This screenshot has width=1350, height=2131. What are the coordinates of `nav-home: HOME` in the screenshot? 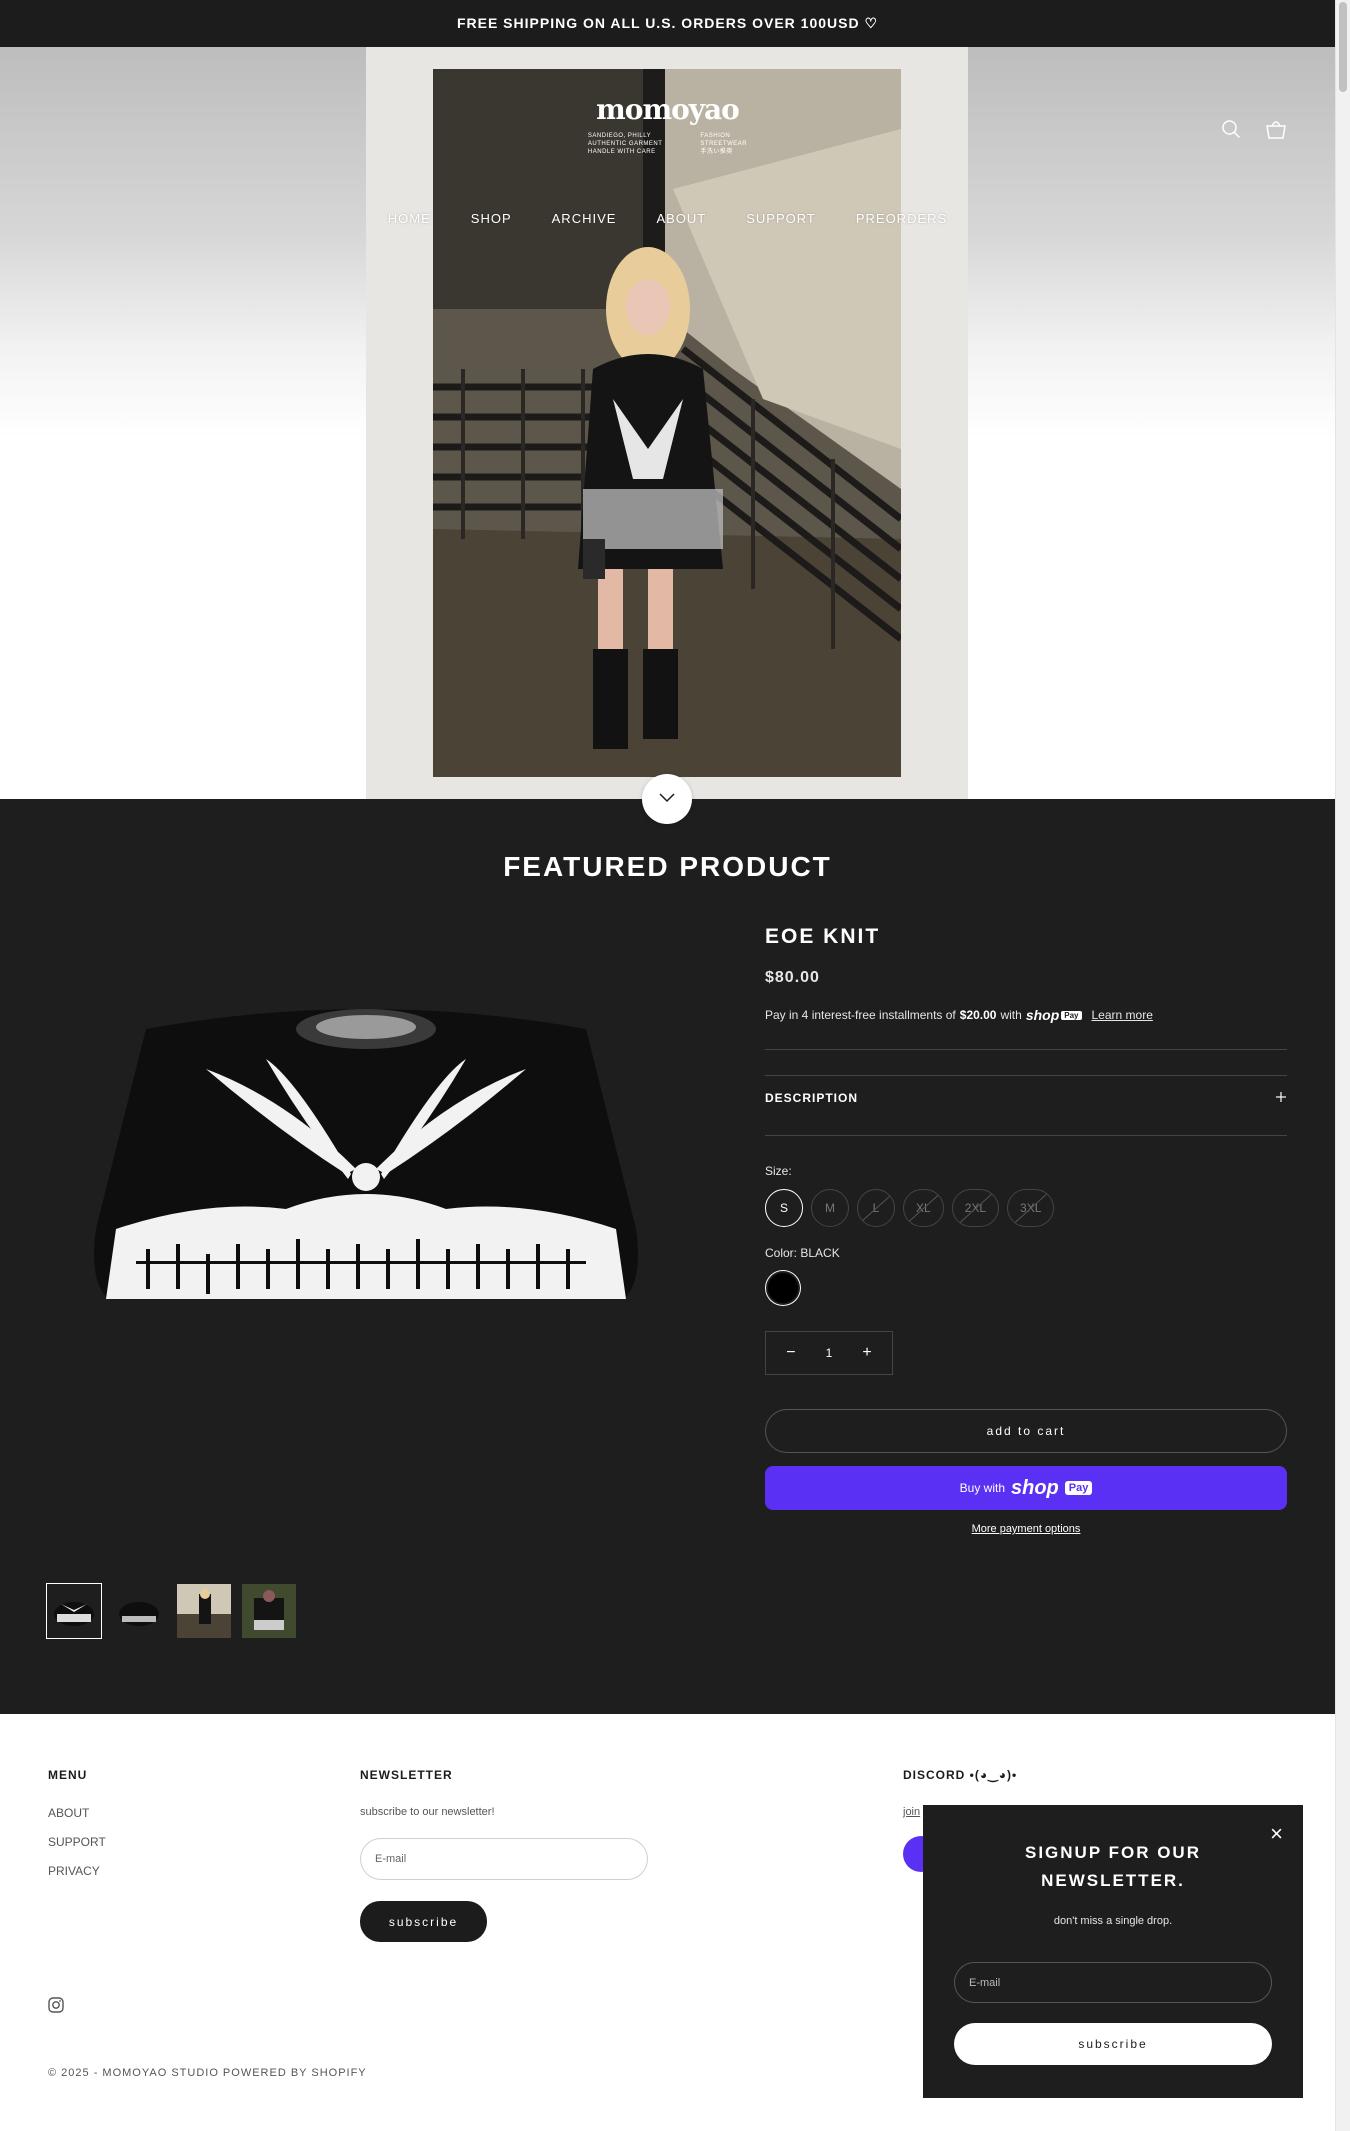 It's located at (409, 218).